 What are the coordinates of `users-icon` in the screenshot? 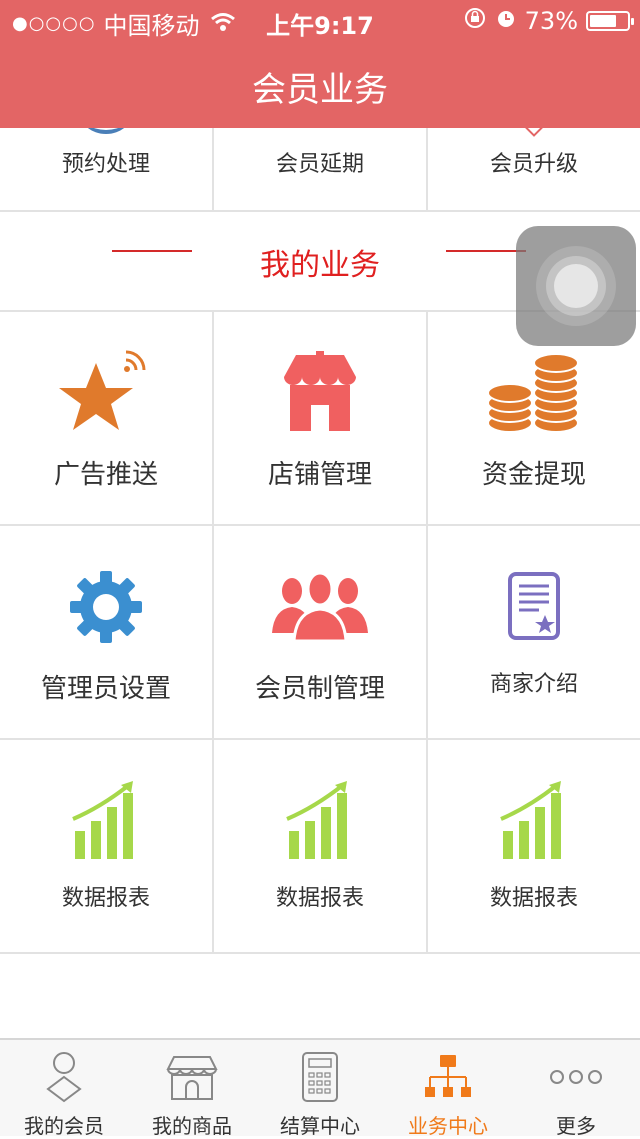 It's located at (320, 607).